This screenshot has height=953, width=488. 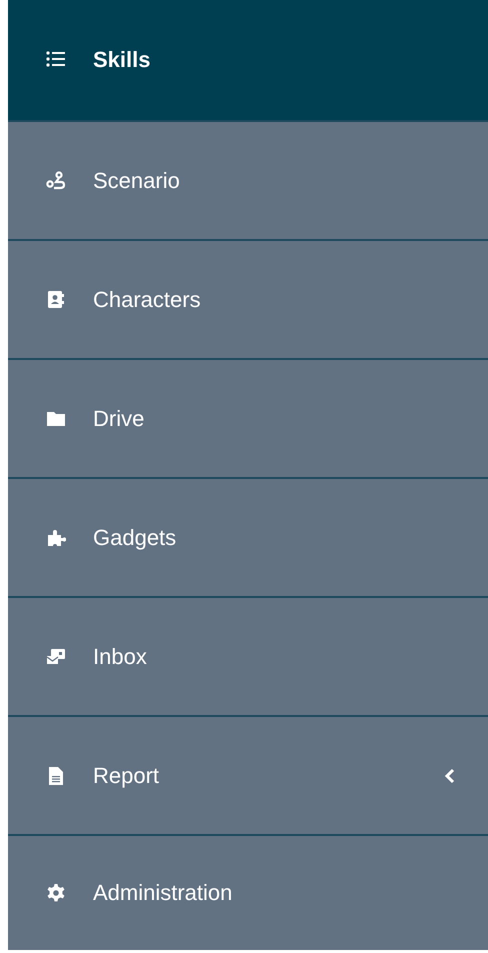 What do you see at coordinates (450, 775) in the screenshot?
I see `chevron-icon` at bounding box center [450, 775].